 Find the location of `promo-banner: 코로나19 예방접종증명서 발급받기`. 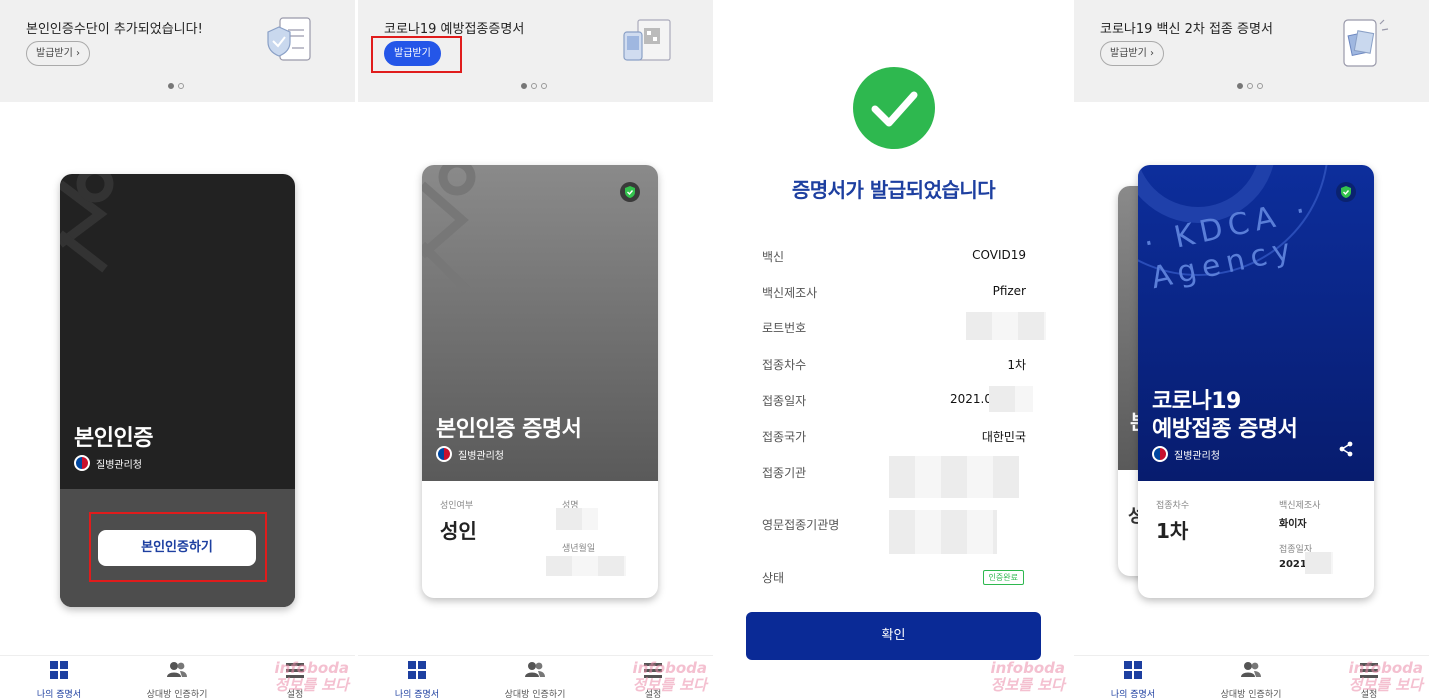

promo-banner: 코로나19 예방접종증명서 발급받기 is located at coordinates (535, 51).